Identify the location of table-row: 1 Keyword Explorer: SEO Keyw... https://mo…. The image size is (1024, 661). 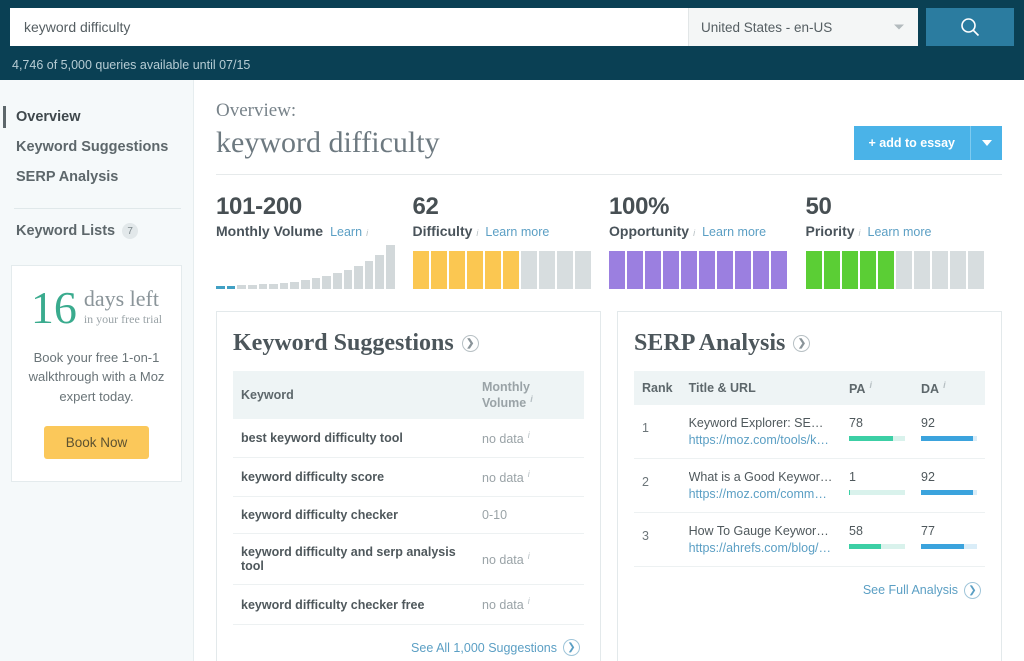
(809, 432).